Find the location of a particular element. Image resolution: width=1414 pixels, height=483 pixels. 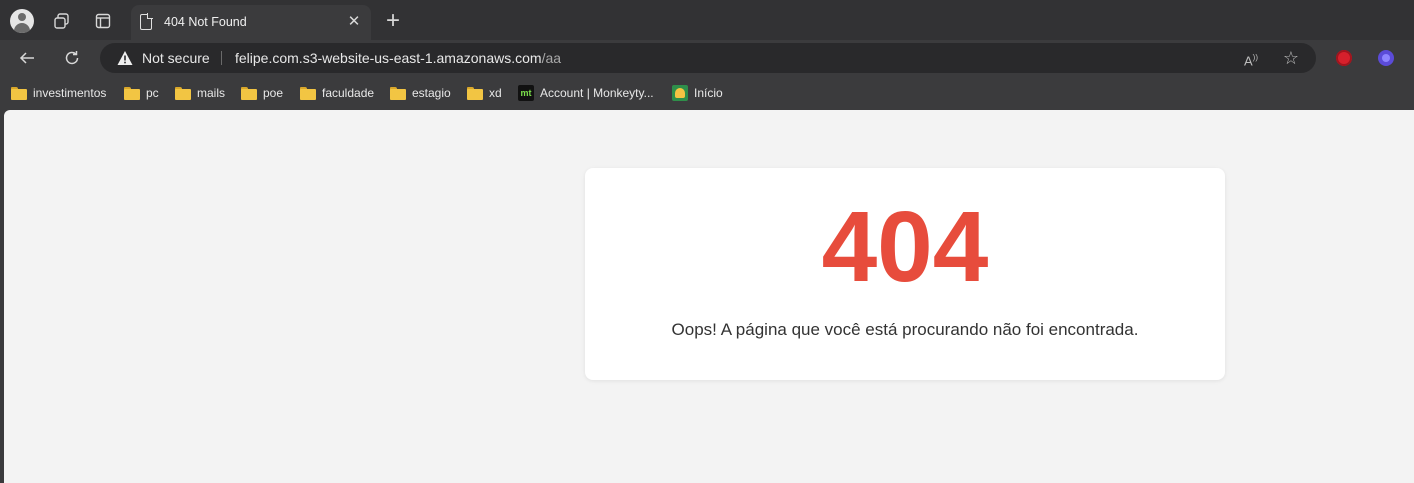

vertical-tabs-icon is located at coordinates (103, 21).